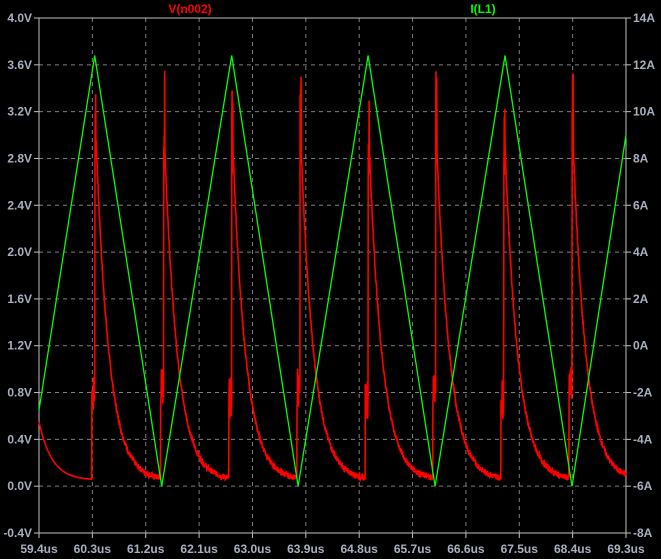  I want to click on y-left-tick-label: 0.4V, so click(19, 439).